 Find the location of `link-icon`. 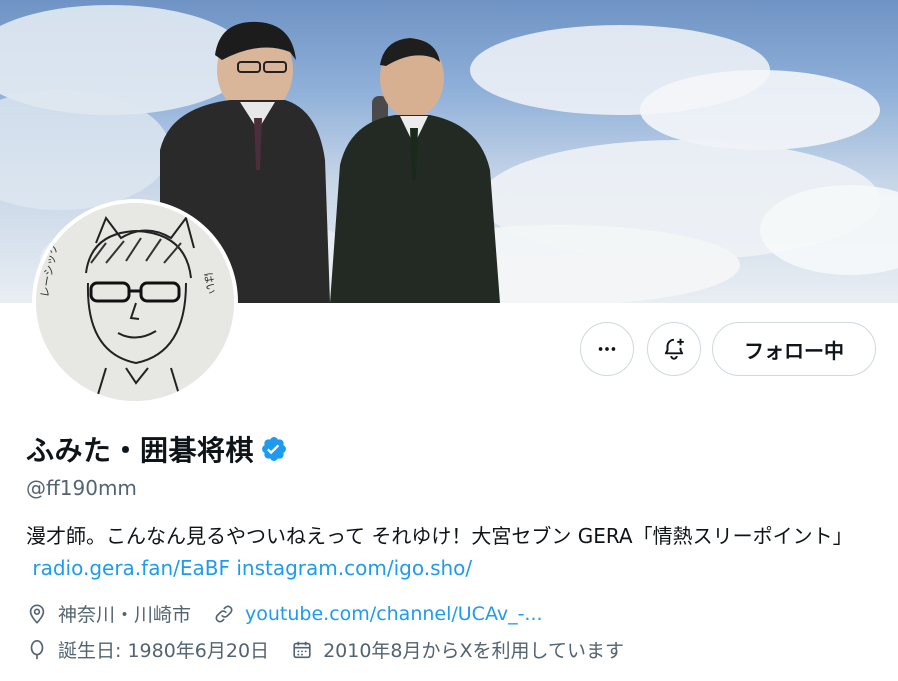

link-icon is located at coordinates (224, 613).